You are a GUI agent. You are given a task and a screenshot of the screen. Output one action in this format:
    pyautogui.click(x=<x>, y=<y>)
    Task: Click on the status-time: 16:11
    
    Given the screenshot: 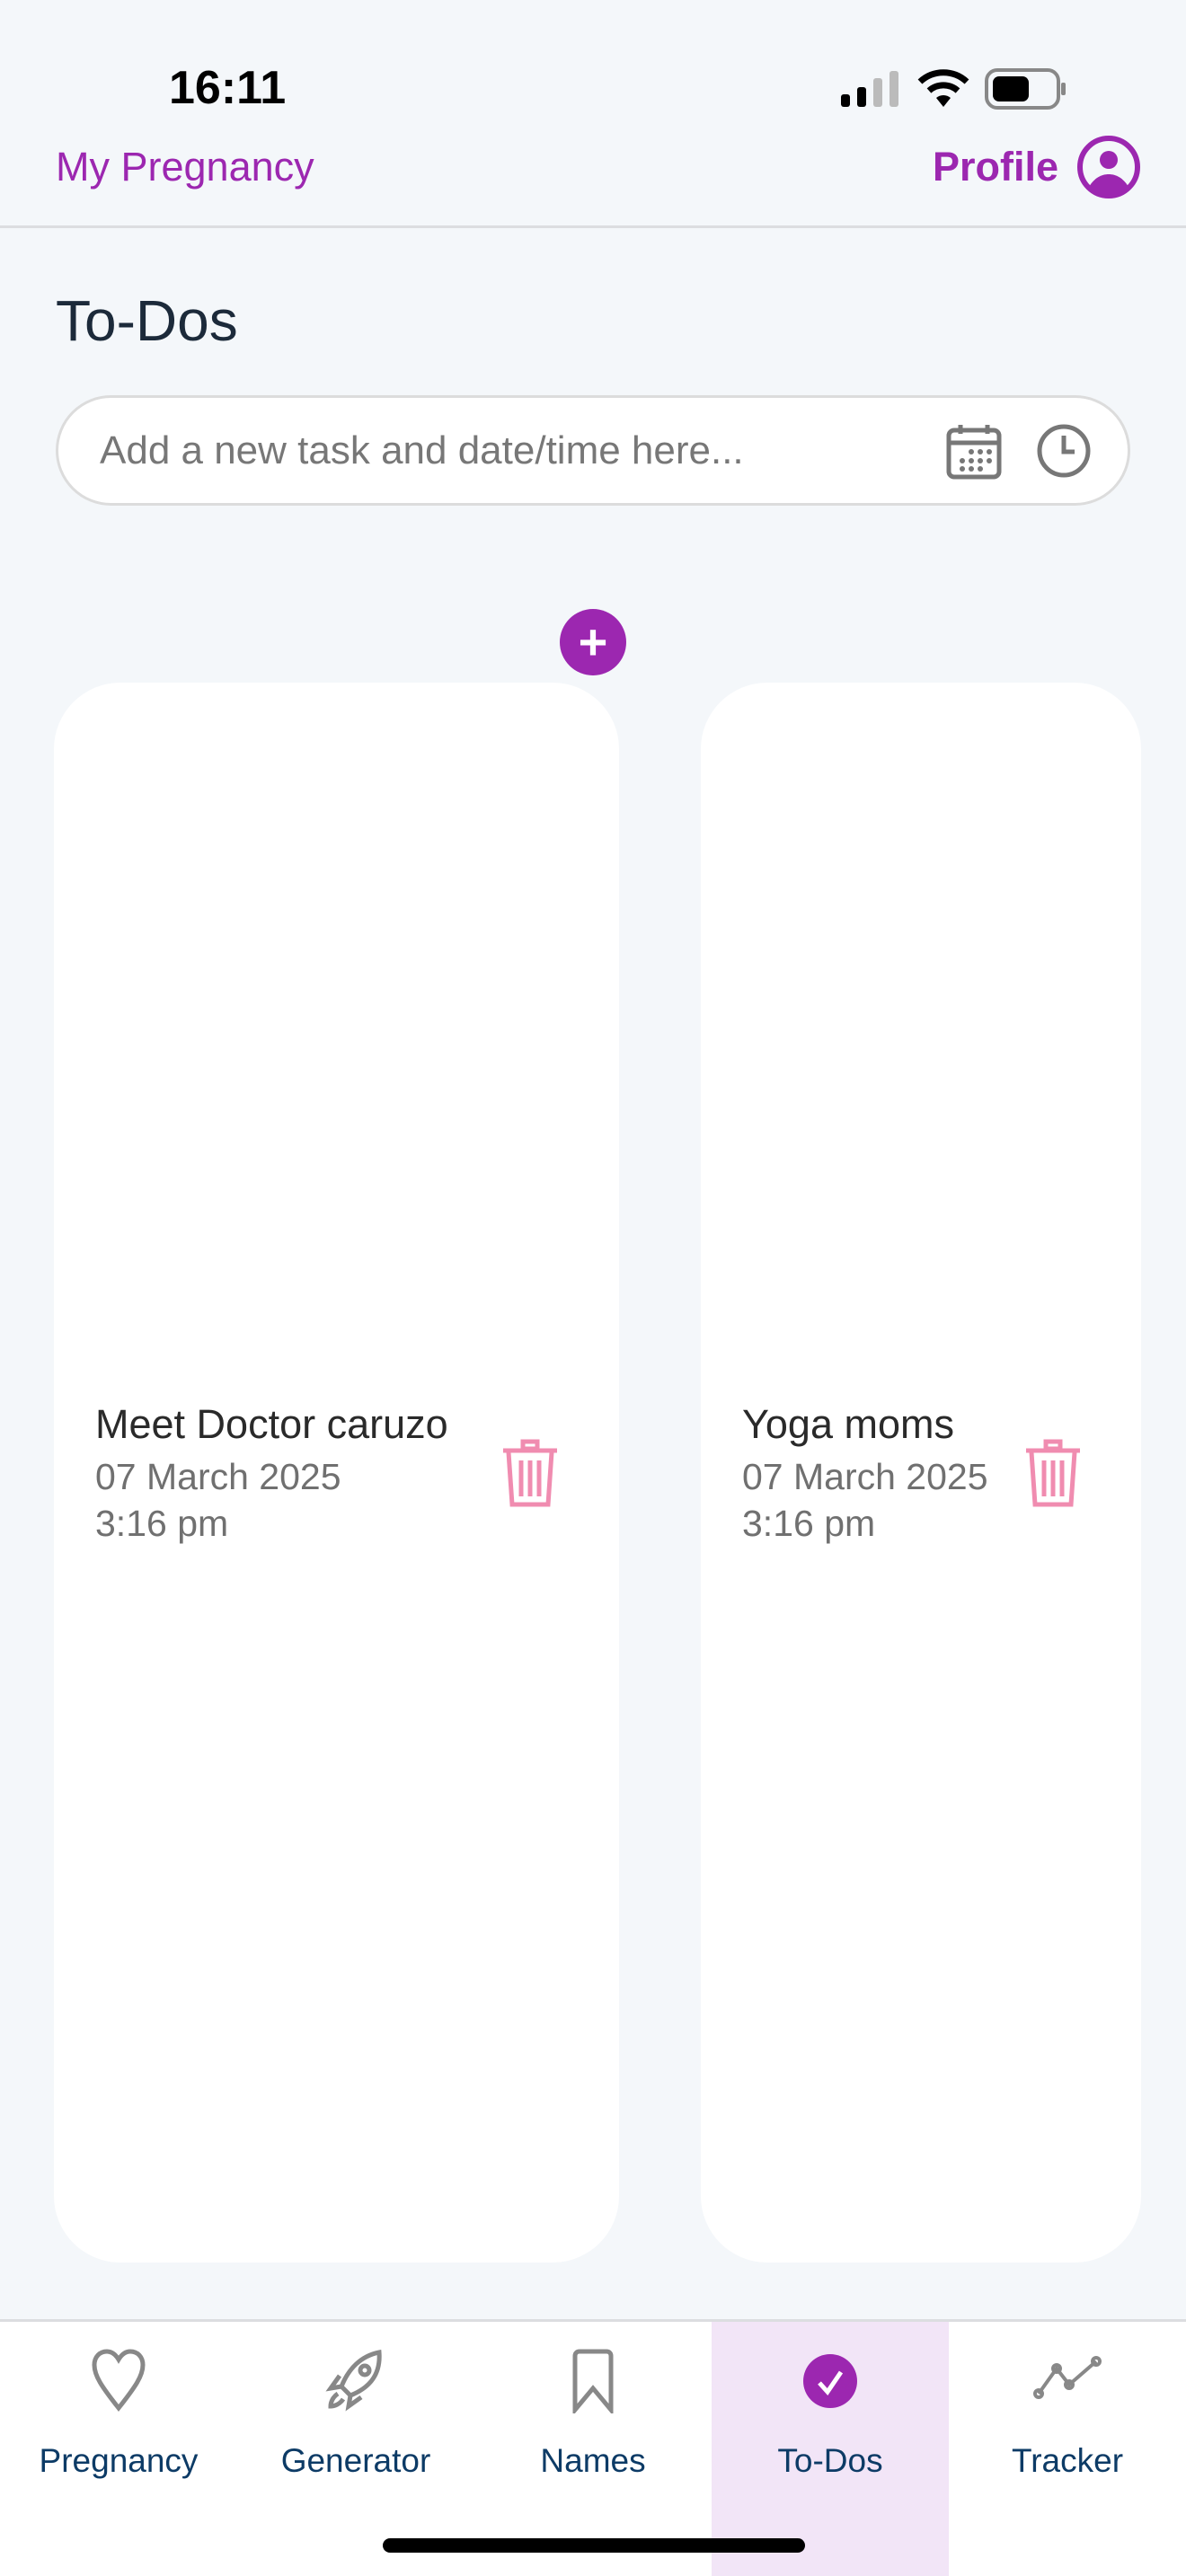 What is the action you would take?
    pyautogui.click(x=228, y=88)
    